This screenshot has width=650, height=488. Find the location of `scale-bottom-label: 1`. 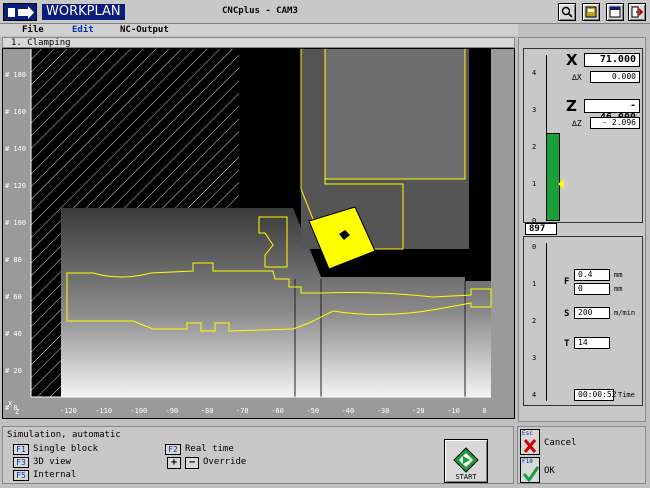

scale-bottom-label: 1 is located at coordinates (534, 284).